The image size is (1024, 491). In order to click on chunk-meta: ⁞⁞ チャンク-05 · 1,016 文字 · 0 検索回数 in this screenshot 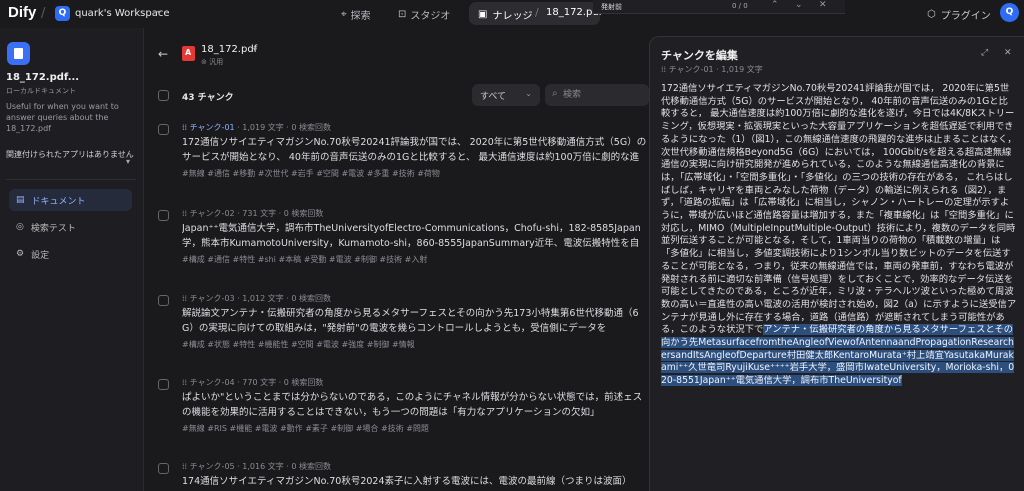, I will do `click(257, 466)`.